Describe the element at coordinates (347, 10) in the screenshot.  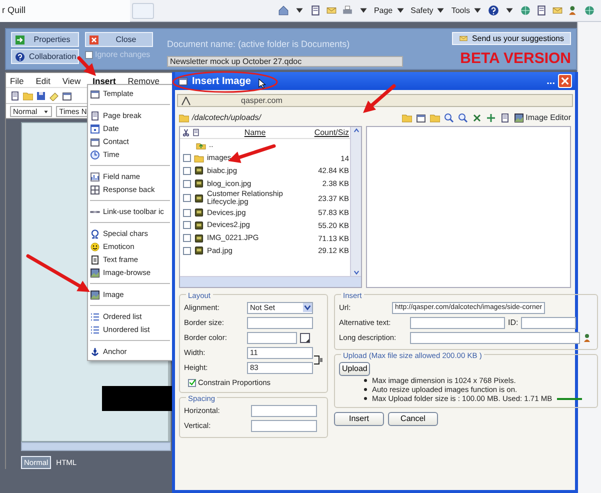
I see `printer-icon` at that location.